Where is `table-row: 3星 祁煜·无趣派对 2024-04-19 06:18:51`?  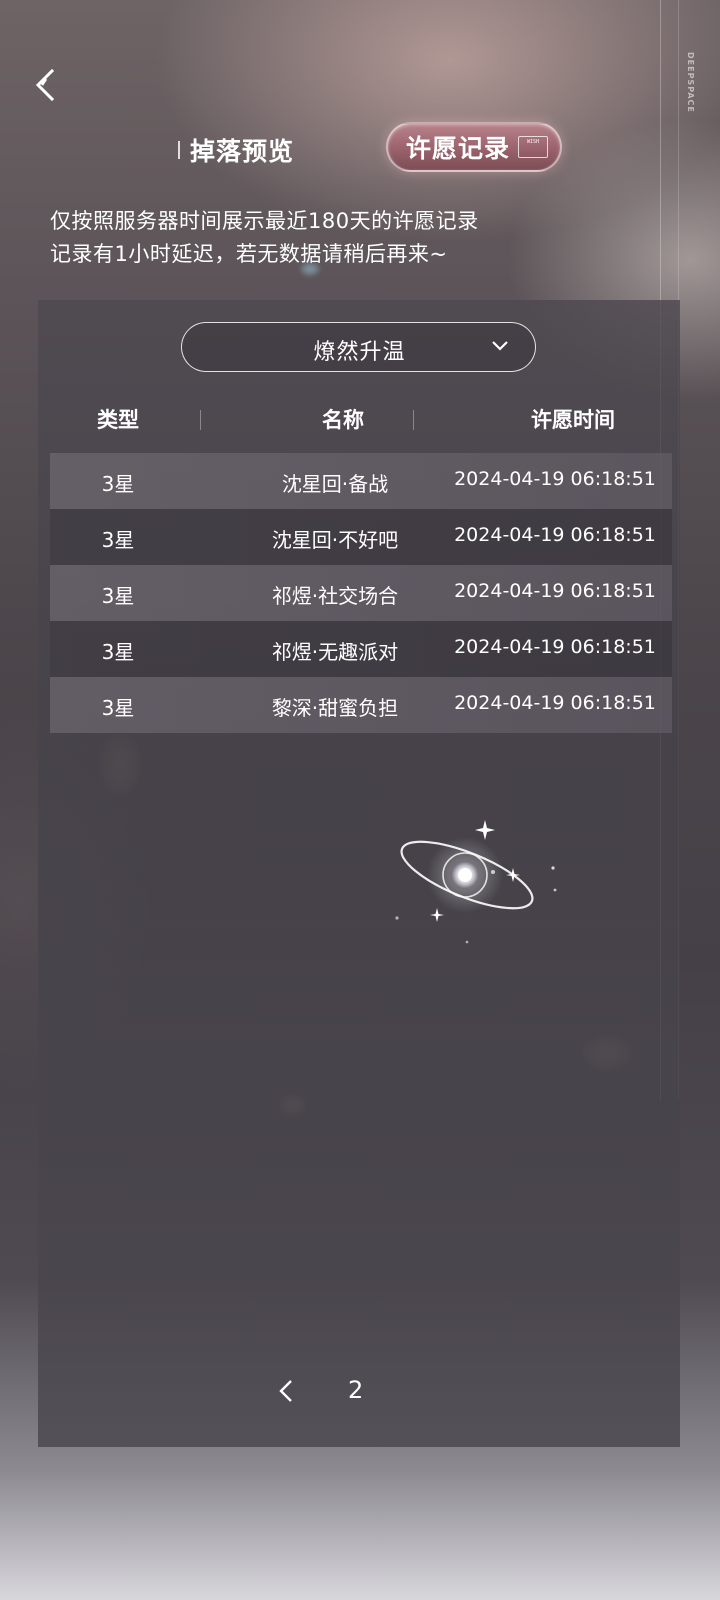 table-row: 3星 祁煜·无趣派对 2024-04-19 06:18:51 is located at coordinates (361, 649).